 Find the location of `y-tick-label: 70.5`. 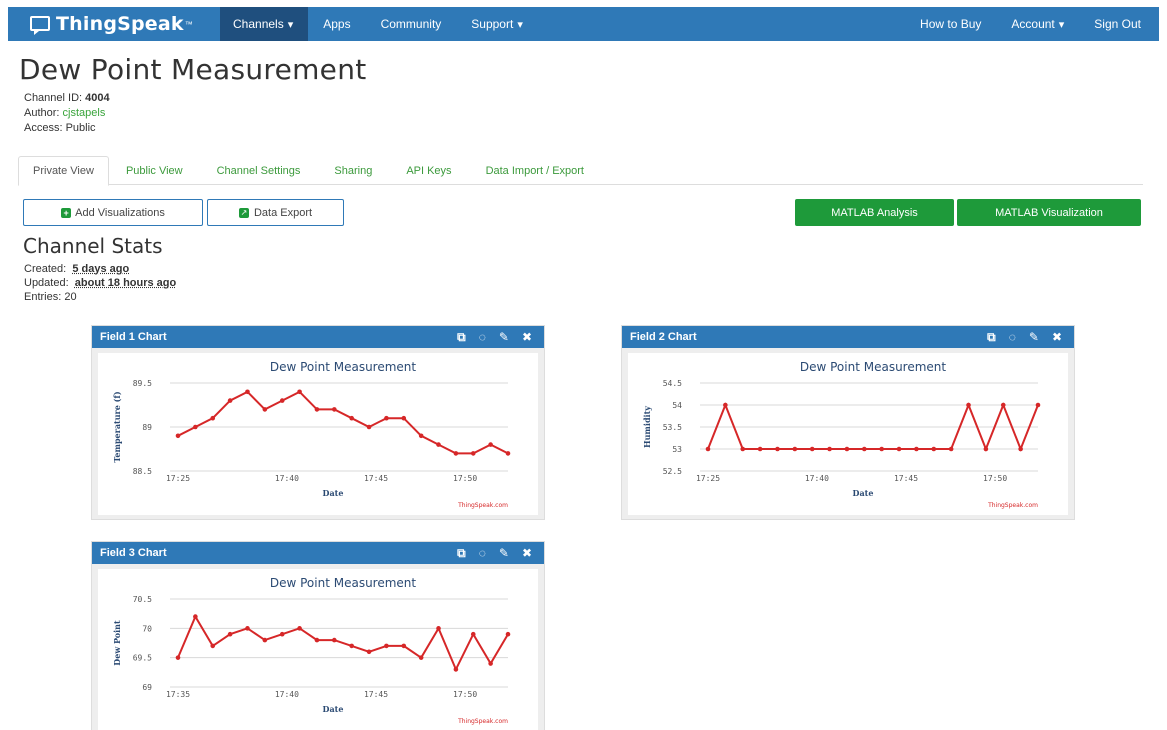

y-tick-label: 70.5 is located at coordinates (142, 599).